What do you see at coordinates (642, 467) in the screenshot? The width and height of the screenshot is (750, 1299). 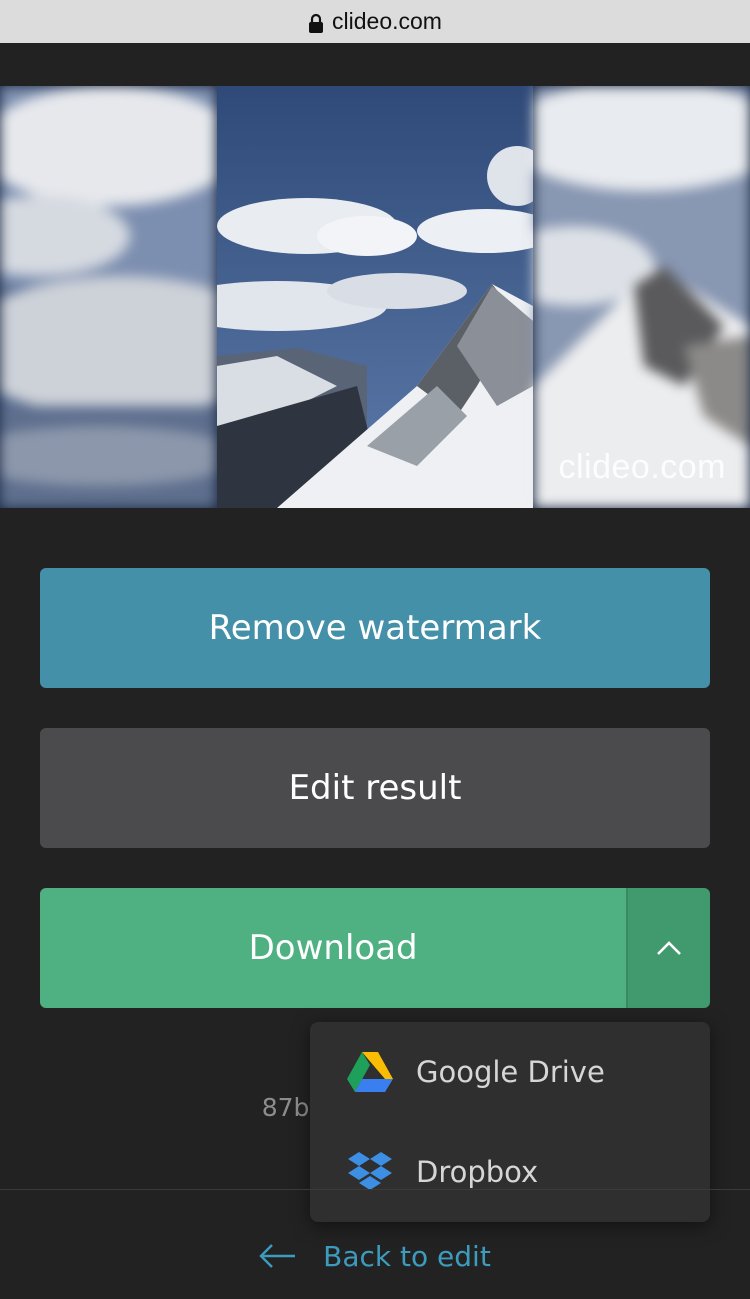 I see `watermark-text: clideo.com` at bounding box center [642, 467].